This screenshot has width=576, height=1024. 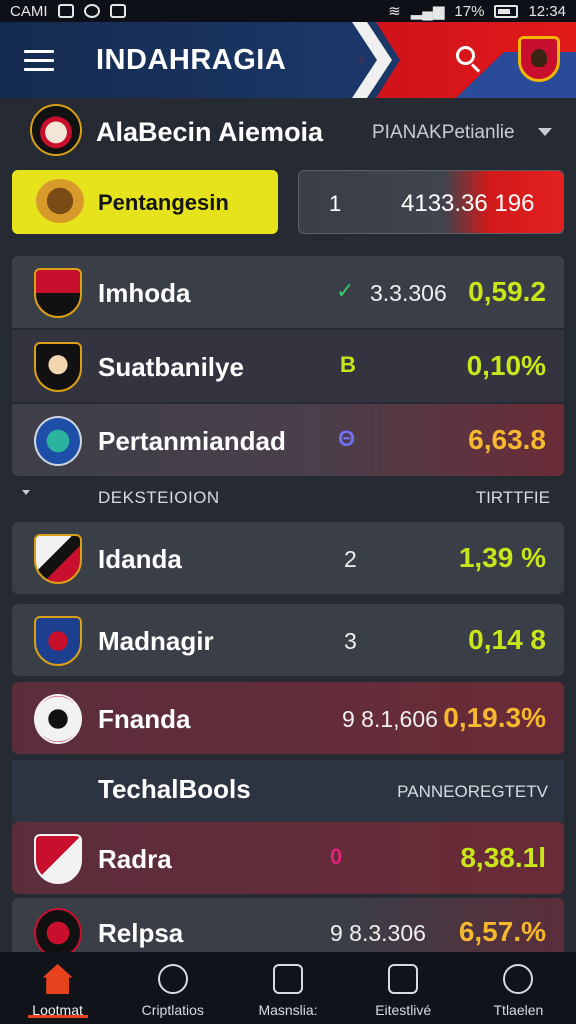 What do you see at coordinates (191, 60) in the screenshot?
I see `app-title: INDAHRAGIA` at bounding box center [191, 60].